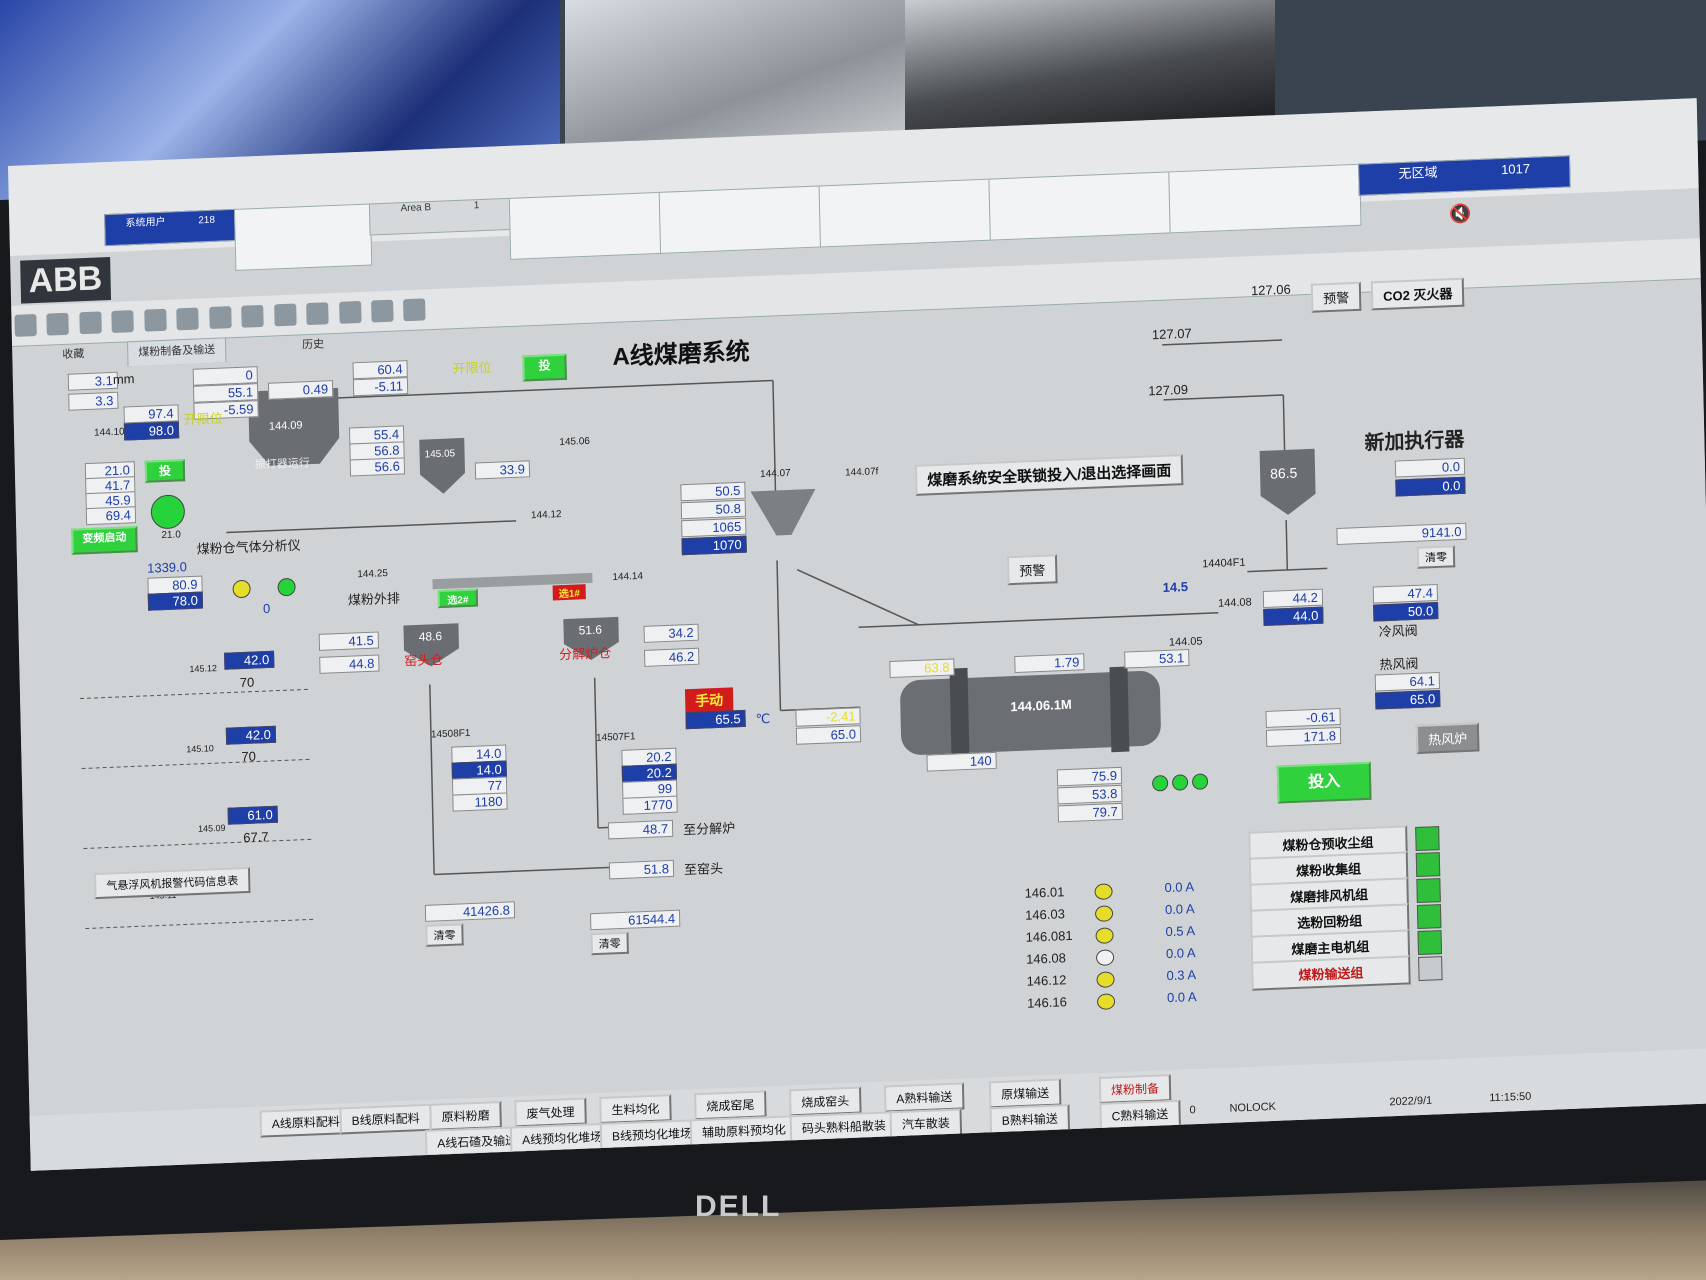  Describe the element at coordinates (550, 1112) in the screenshot. I see `nav-button: 废气处理` at that location.